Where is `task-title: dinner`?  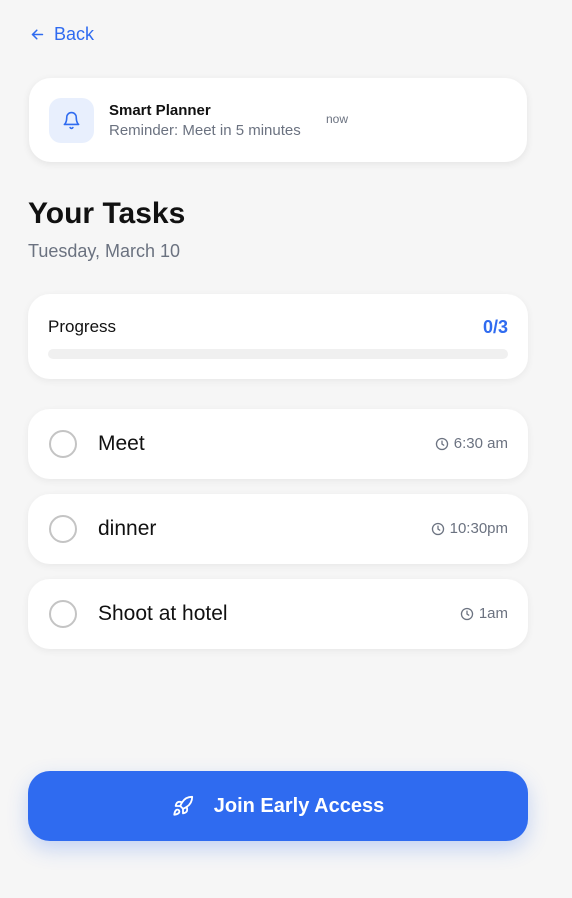
task-title: dinner is located at coordinates (127, 528).